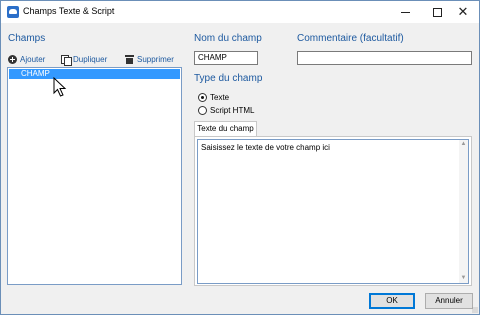 Image resolution: width=480 pixels, height=315 pixels. I want to click on list-item: CHAMP, so click(94, 74).